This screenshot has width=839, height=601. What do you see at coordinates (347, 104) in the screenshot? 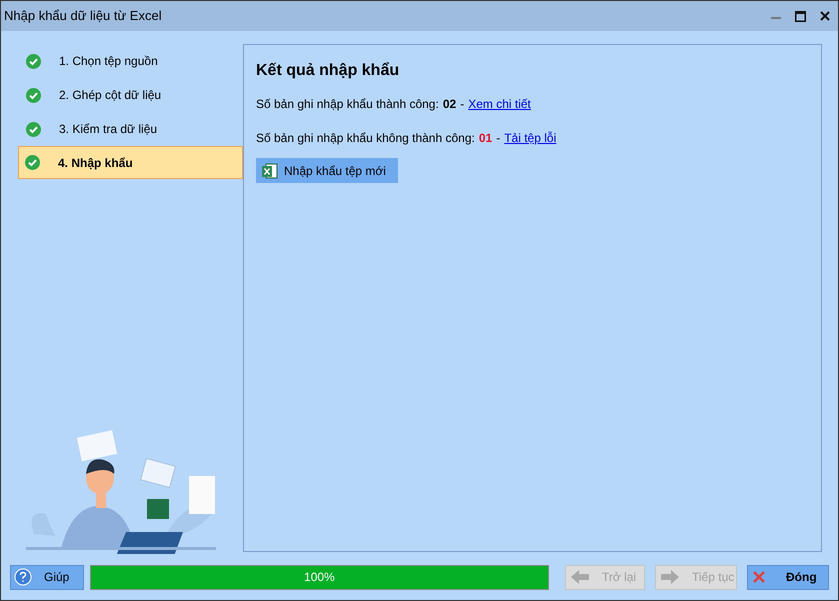
I see `result-label: Số bản ghi nhập khẩu thành công:` at bounding box center [347, 104].